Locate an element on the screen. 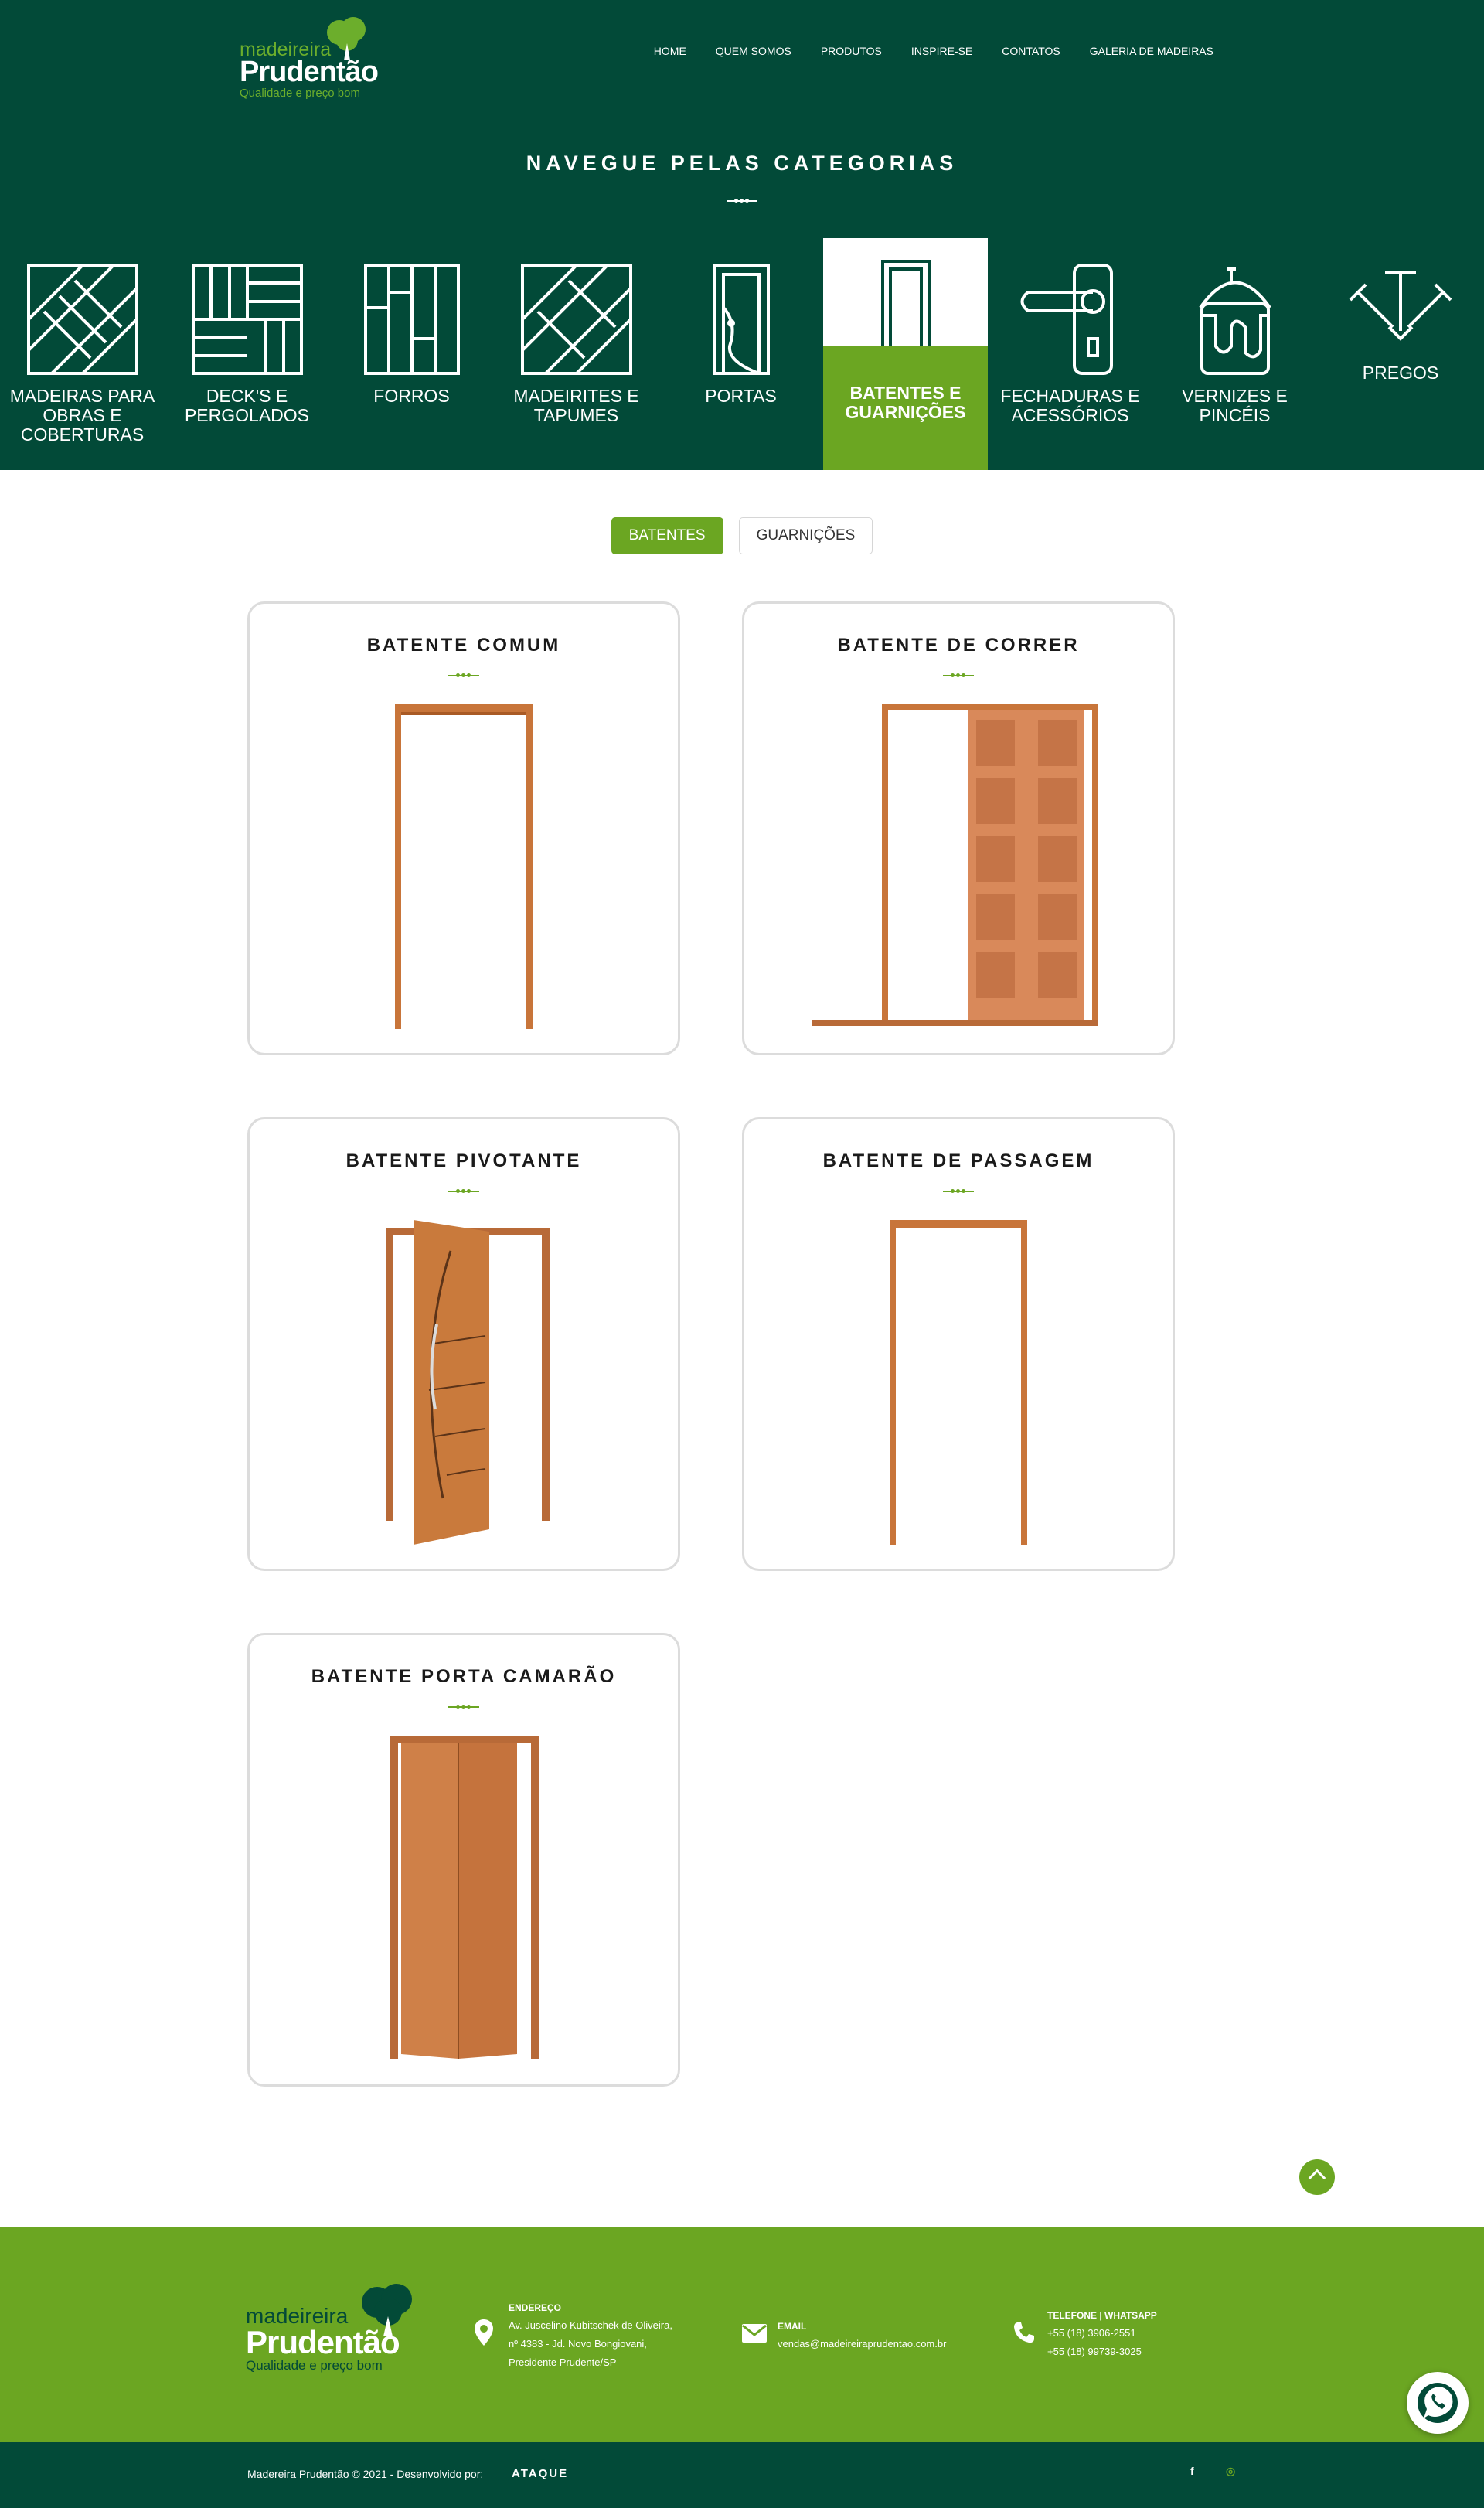 The width and height of the screenshot is (1484, 2508). category-pregos: PREGOS is located at coordinates (1400, 354).